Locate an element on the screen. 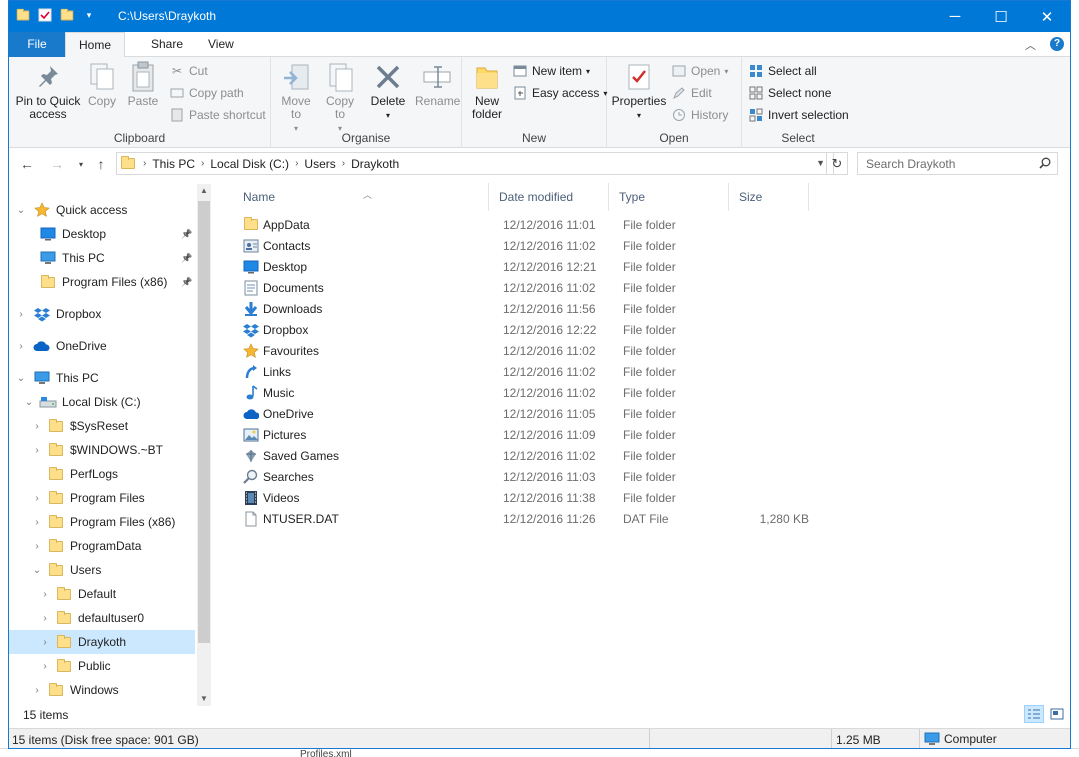 The width and height of the screenshot is (1079, 757). edit-button: Edit is located at coordinates (691, 93).